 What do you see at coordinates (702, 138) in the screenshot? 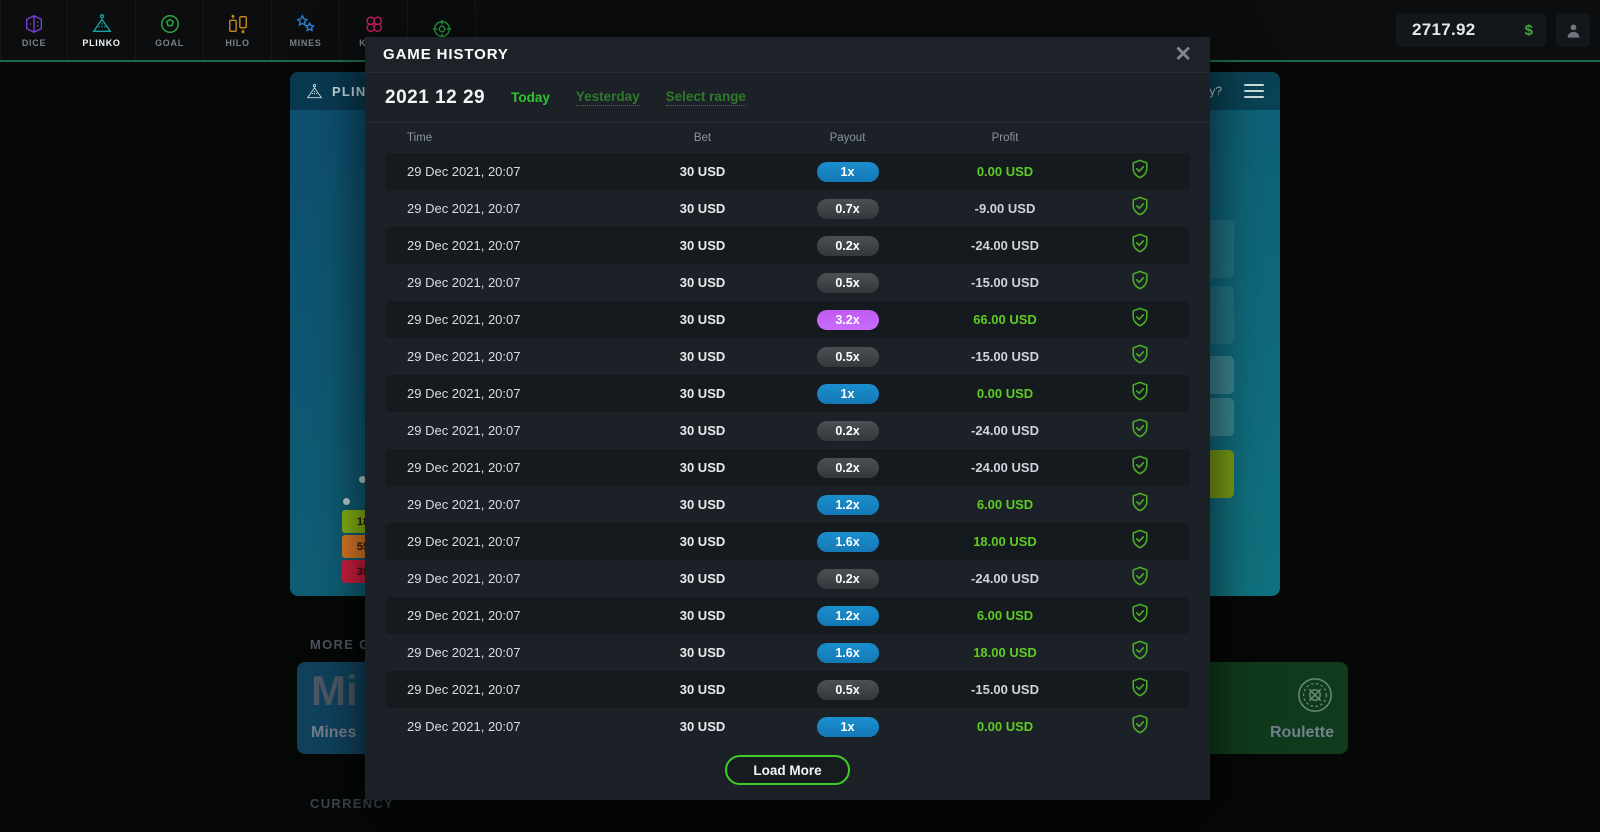
I see `column-header-bet: Bet` at bounding box center [702, 138].